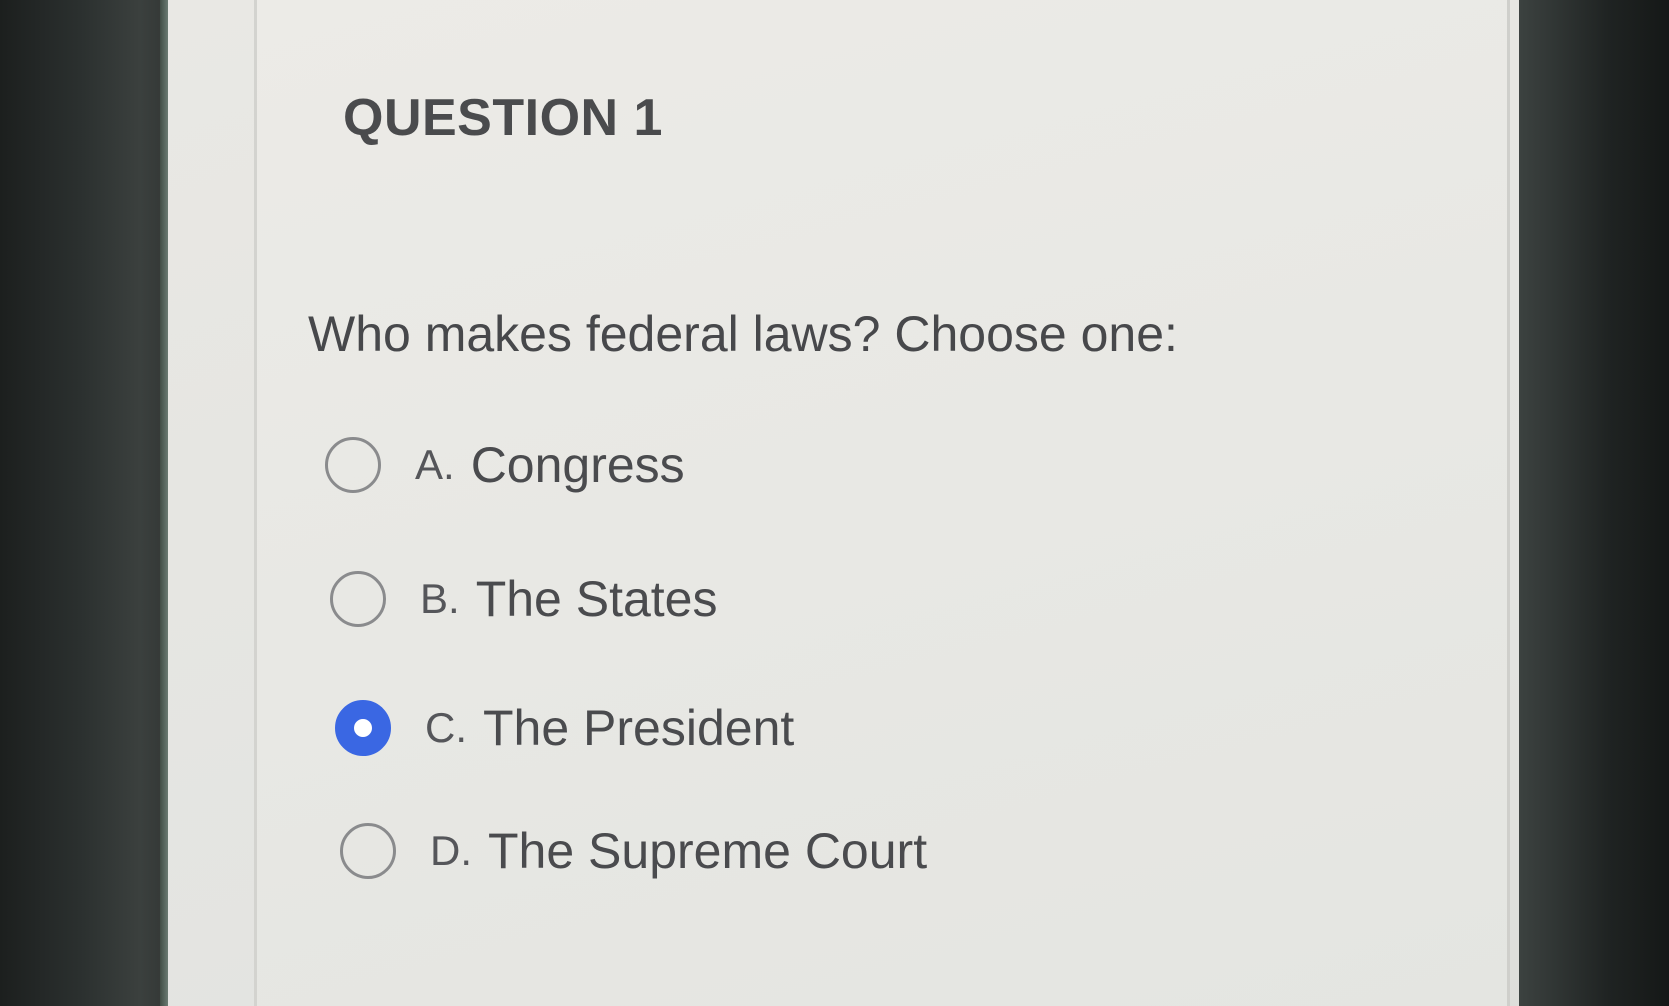 Image resolution: width=1669 pixels, height=1006 pixels. Describe the element at coordinates (578, 465) in the screenshot. I see `option-label: Congress` at that location.